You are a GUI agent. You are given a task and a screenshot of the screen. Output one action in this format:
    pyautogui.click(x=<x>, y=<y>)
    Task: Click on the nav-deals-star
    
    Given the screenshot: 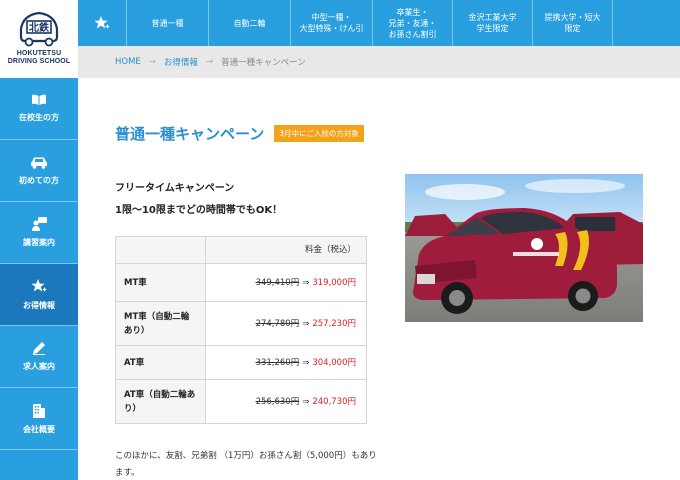 What is the action you would take?
    pyautogui.click(x=102, y=23)
    